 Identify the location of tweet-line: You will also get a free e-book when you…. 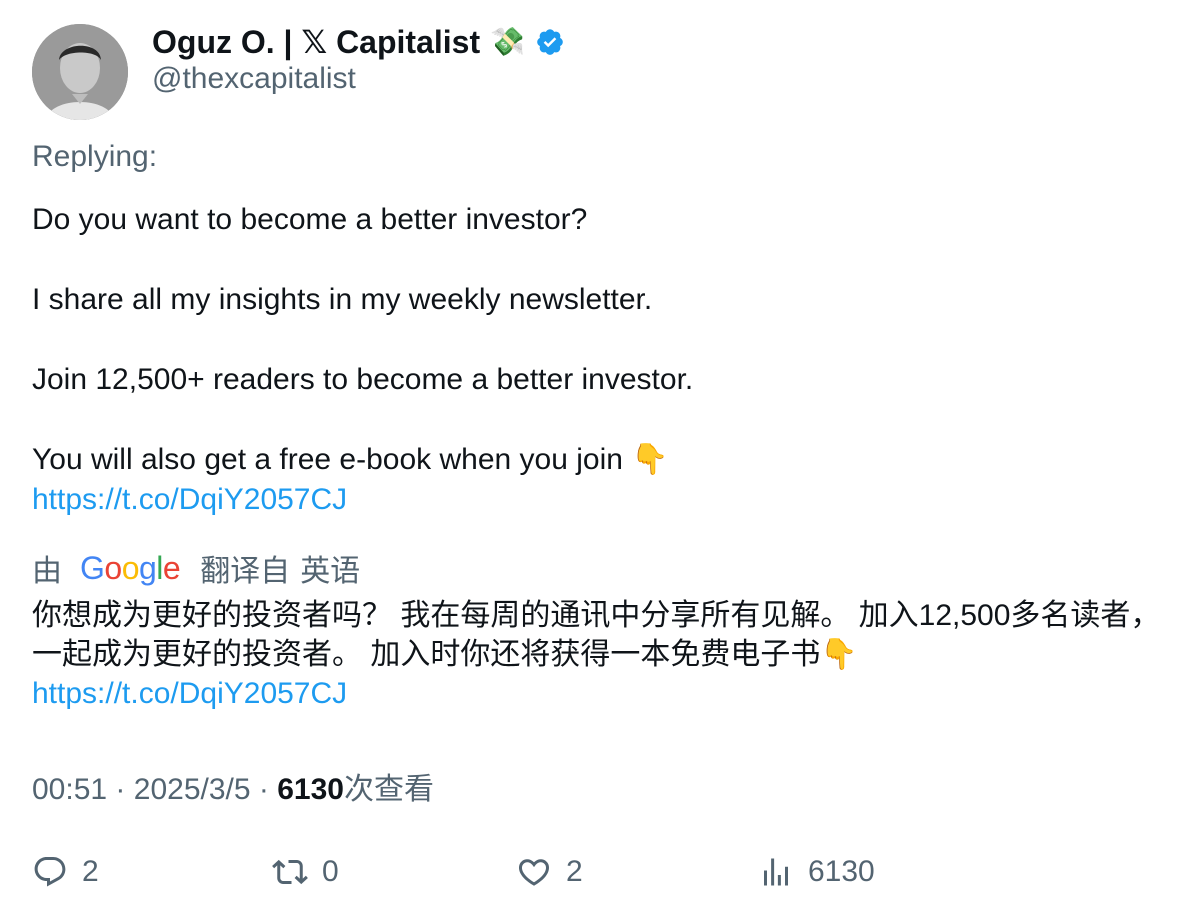
(350, 459).